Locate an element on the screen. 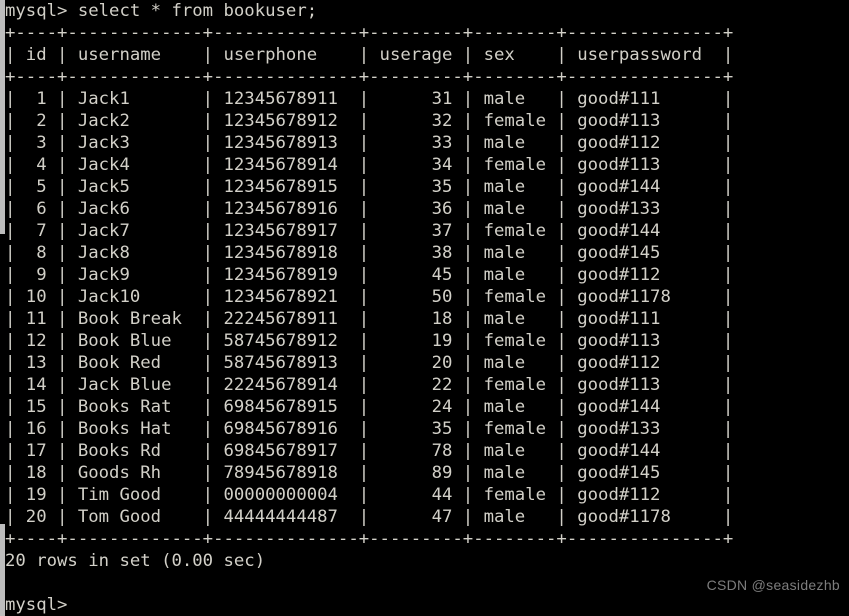  scrollbar-thumb is located at coordinates (2, 379).